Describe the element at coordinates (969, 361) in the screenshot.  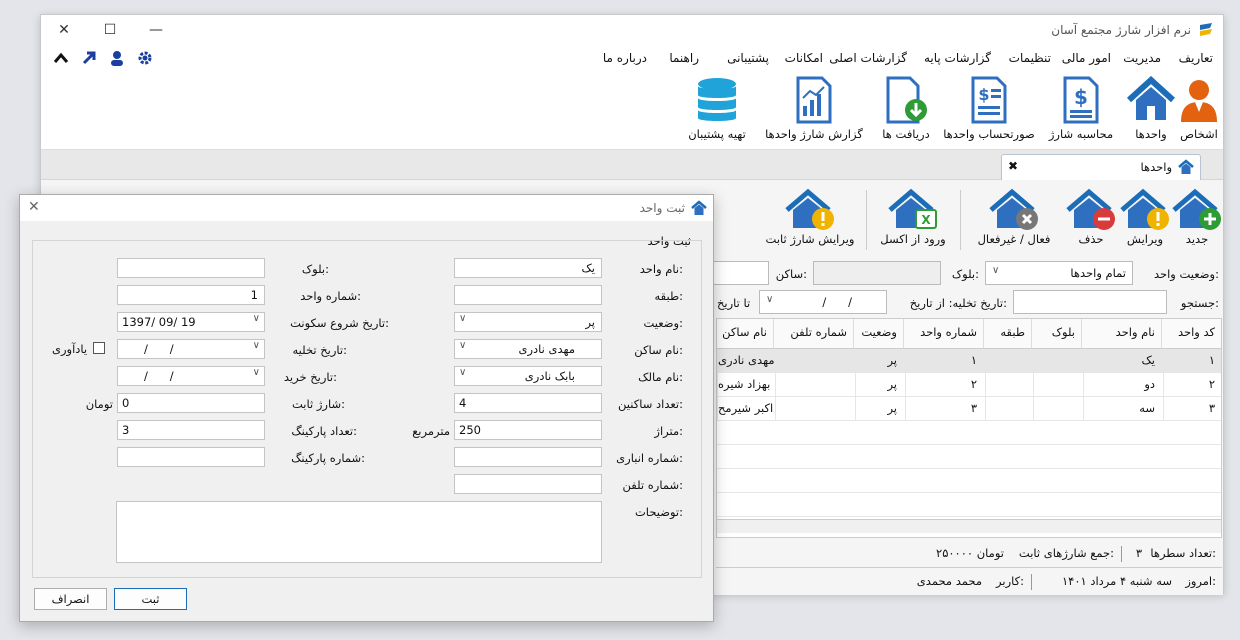
I see `table-row: ۱ یک ۱ پر مهدی نادری` at that location.